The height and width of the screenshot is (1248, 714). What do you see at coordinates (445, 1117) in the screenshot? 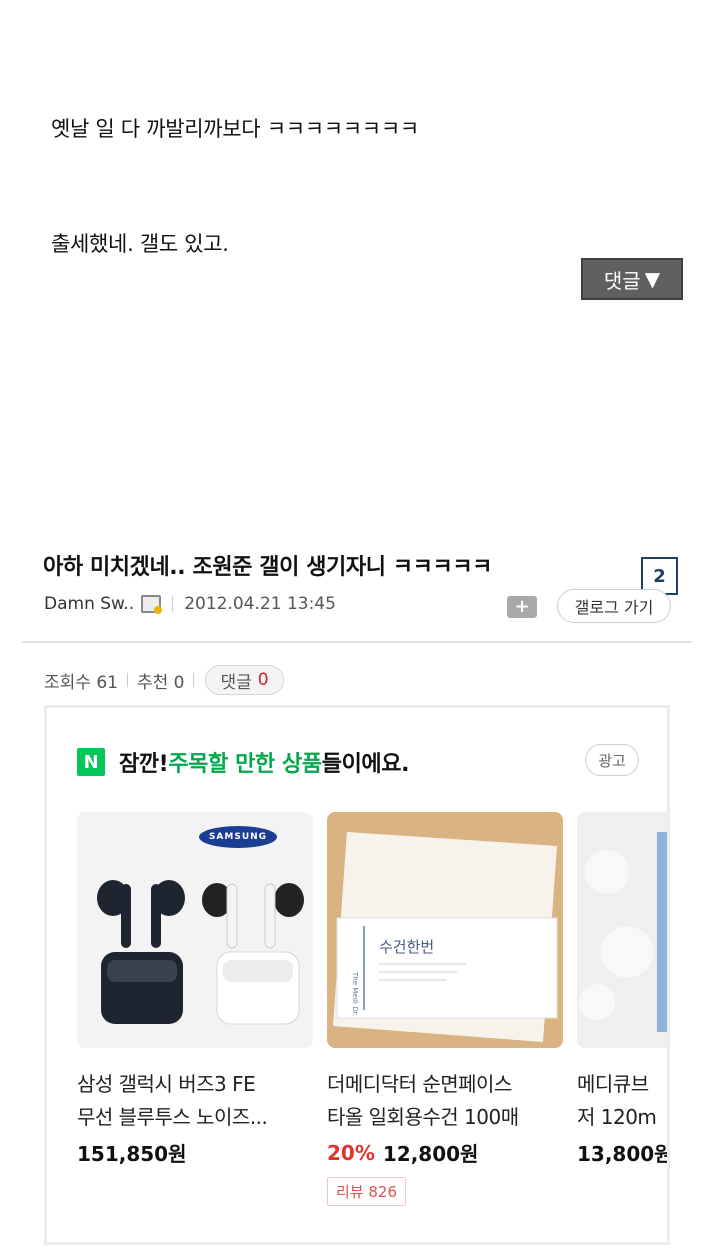
I see `product-name-line-2: 타올 일회용수건 100매` at bounding box center [445, 1117].